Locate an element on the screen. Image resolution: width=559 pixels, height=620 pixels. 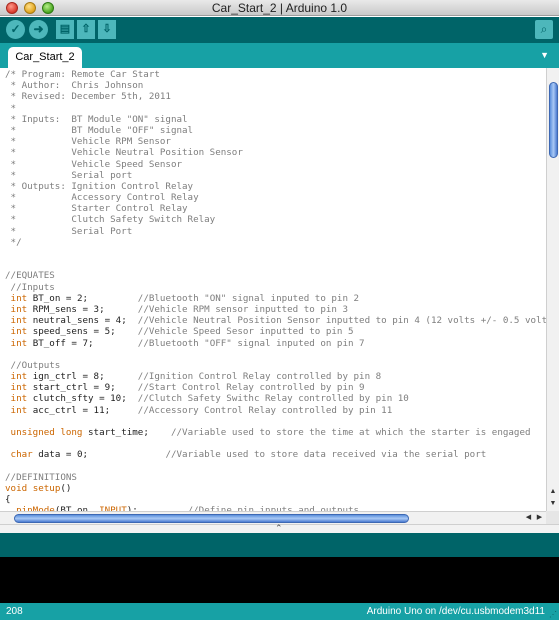
scroll-up-arrow-icon: ▲ is located at coordinates (553, 491).